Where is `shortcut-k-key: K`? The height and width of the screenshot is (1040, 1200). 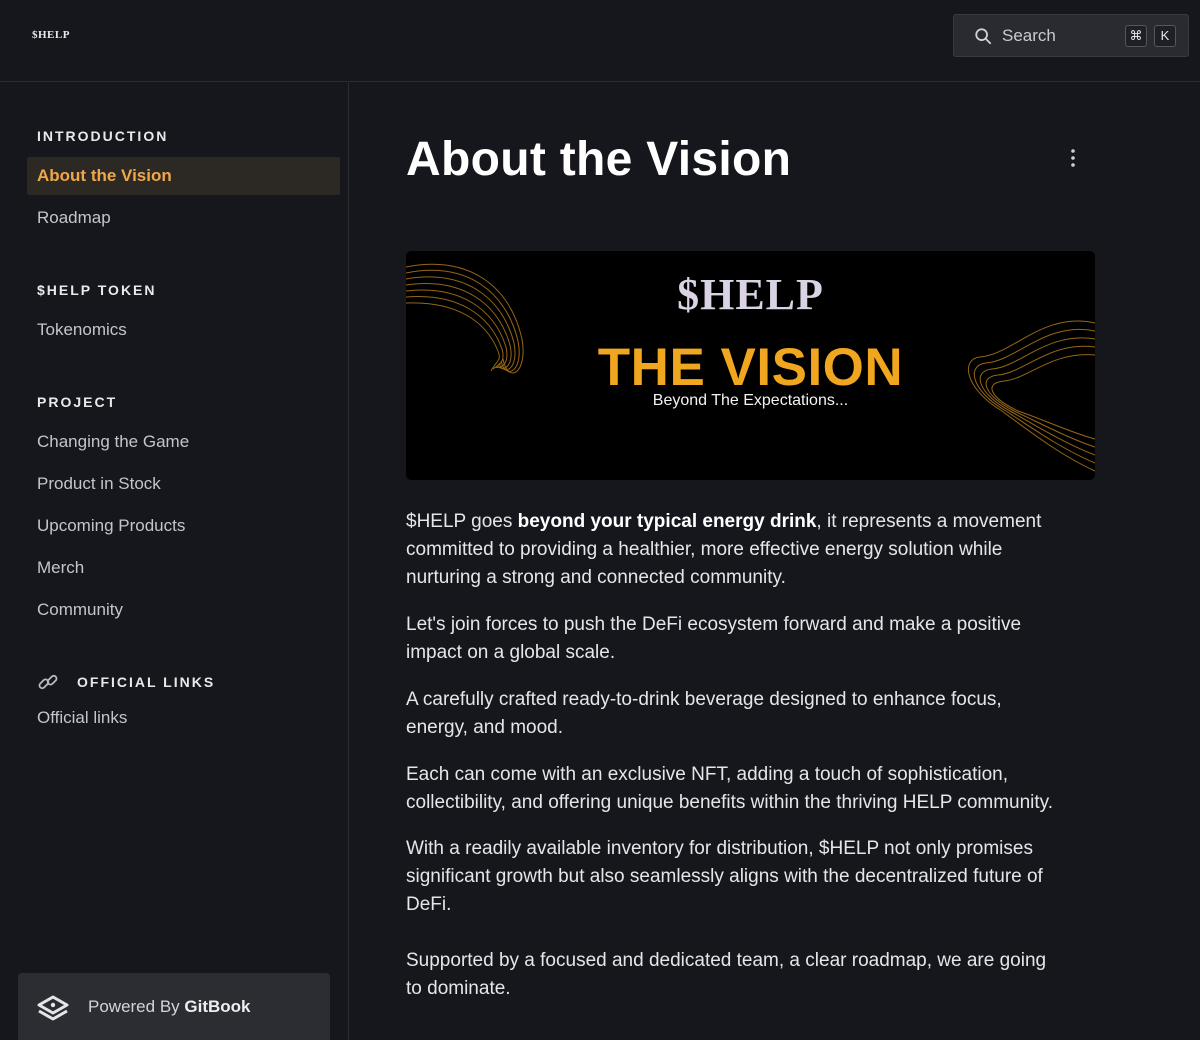
shortcut-k-key: K is located at coordinates (1165, 35).